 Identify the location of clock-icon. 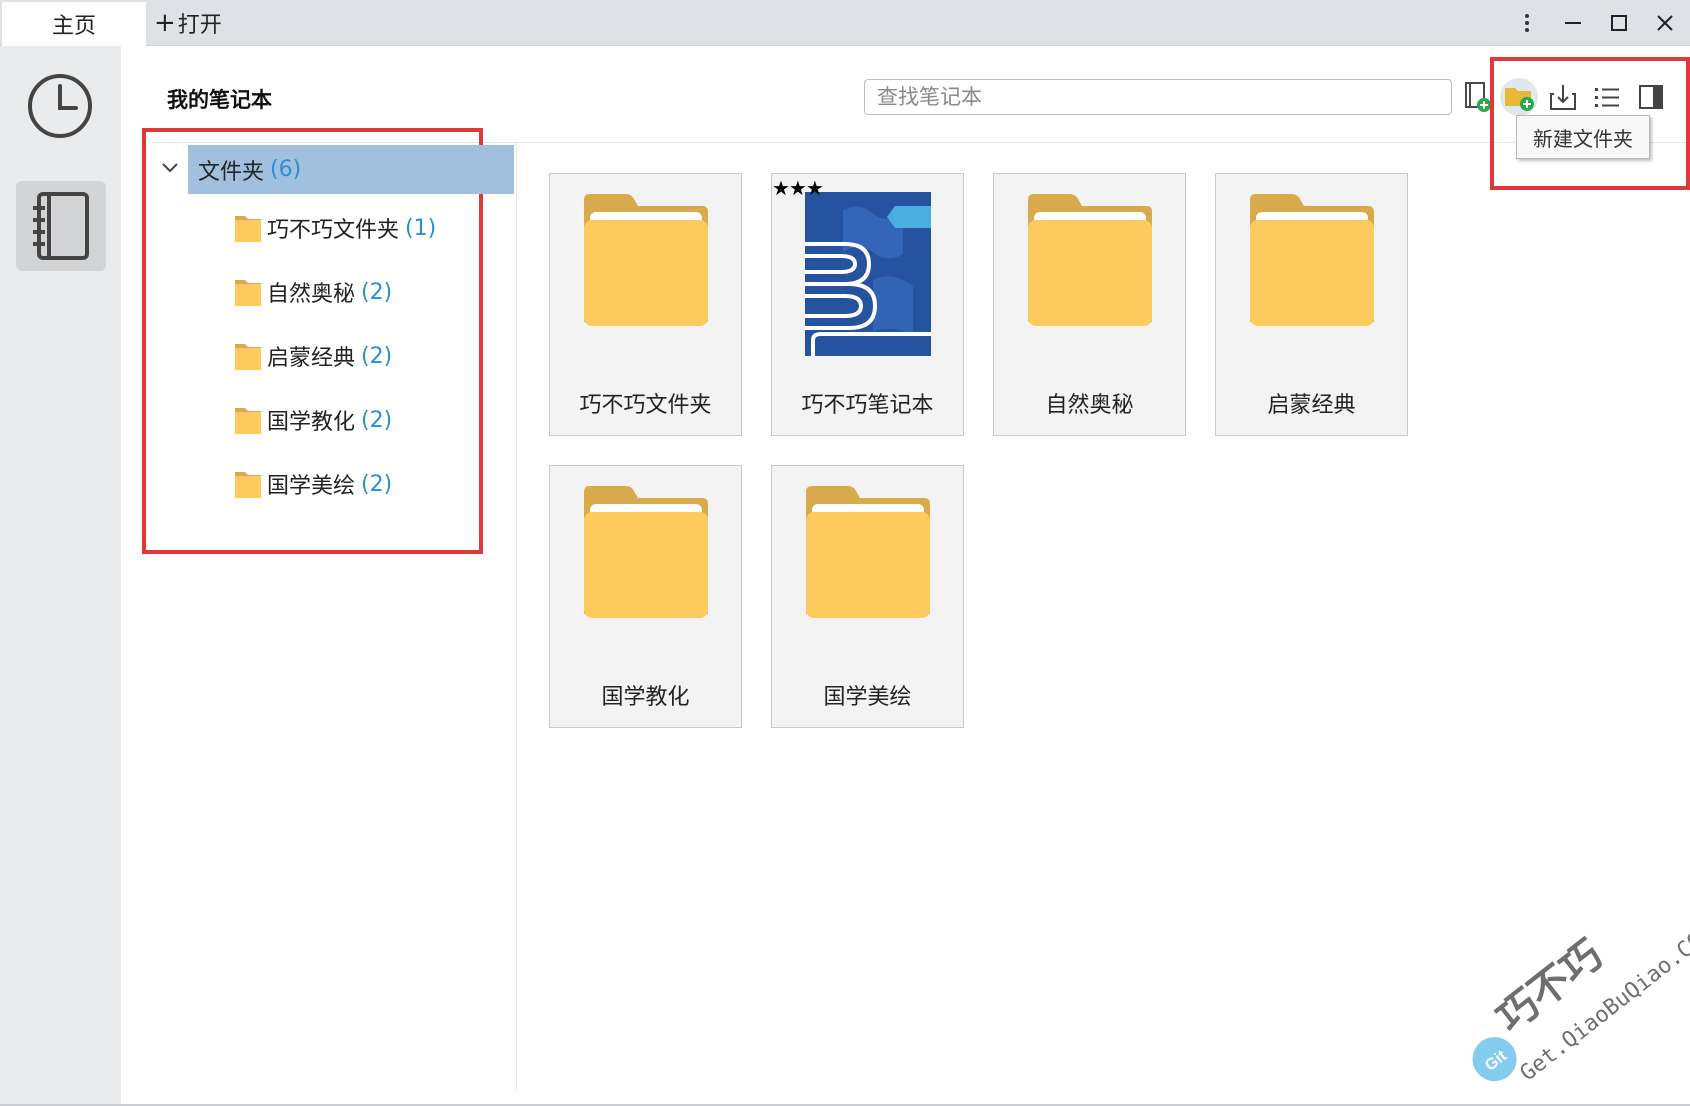
(60, 106).